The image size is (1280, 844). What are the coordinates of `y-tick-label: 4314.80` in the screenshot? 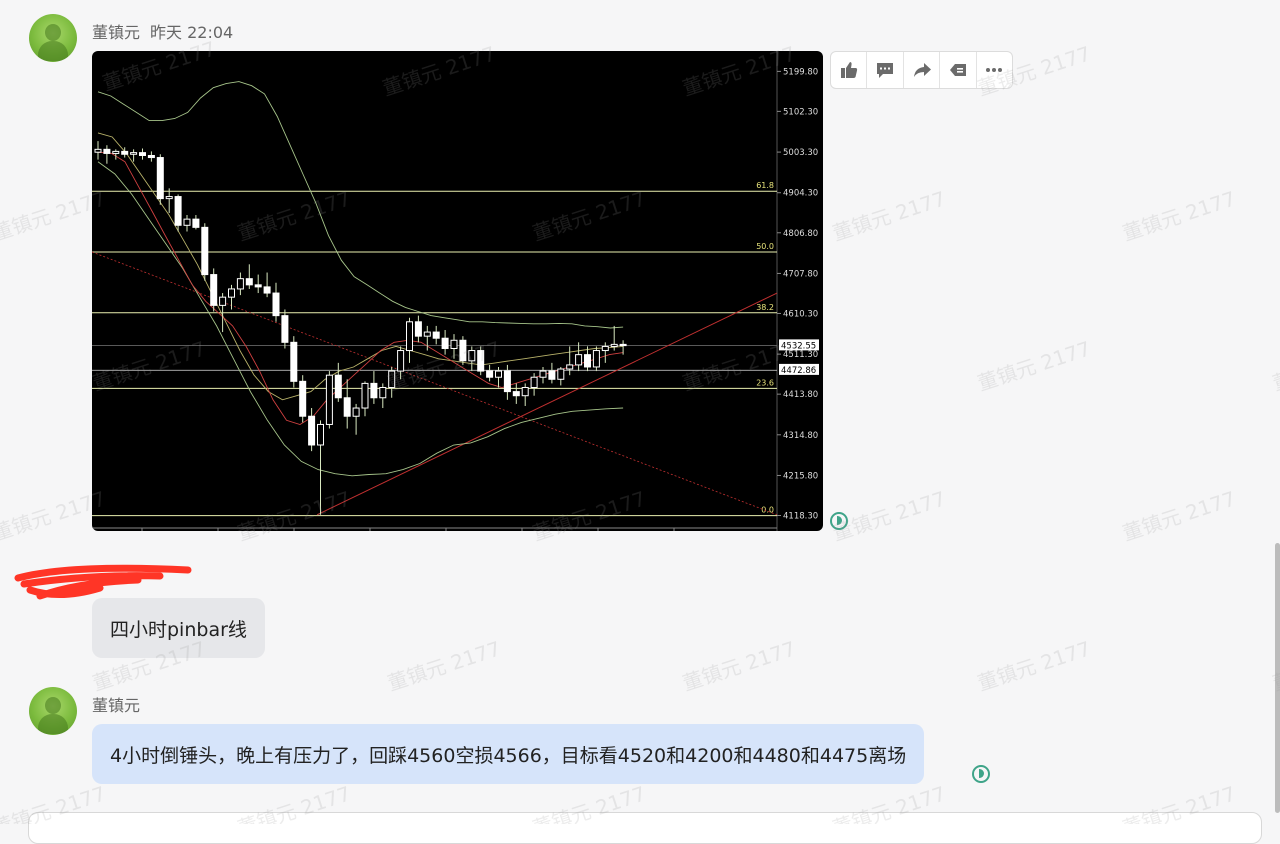 It's located at (800, 436).